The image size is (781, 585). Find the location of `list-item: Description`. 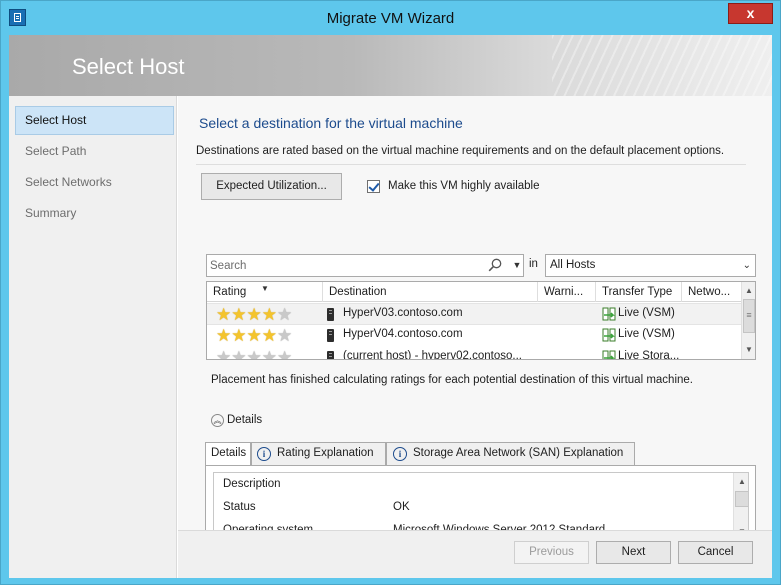

list-item: Description is located at coordinates (473, 485).